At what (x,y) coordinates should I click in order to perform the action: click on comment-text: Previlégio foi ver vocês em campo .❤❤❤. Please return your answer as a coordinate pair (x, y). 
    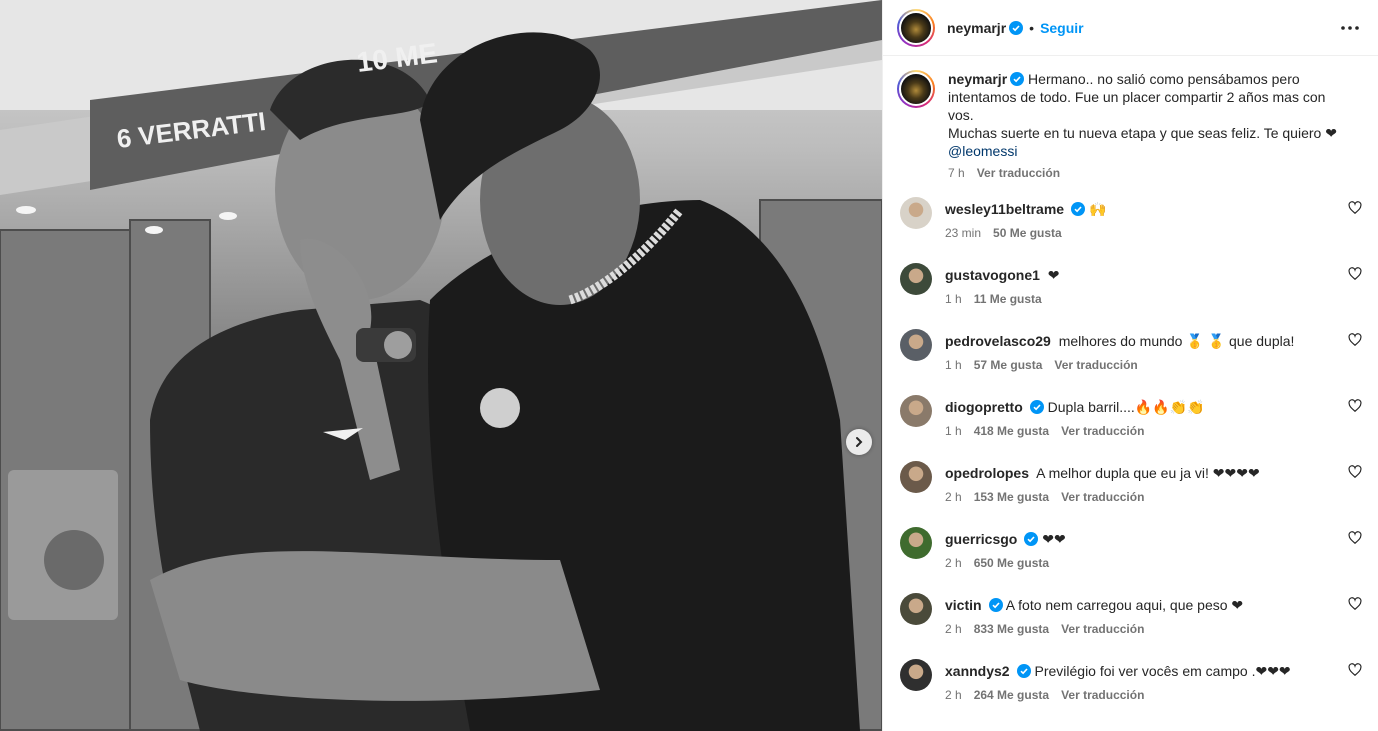
    Looking at the image, I should click on (1162, 671).